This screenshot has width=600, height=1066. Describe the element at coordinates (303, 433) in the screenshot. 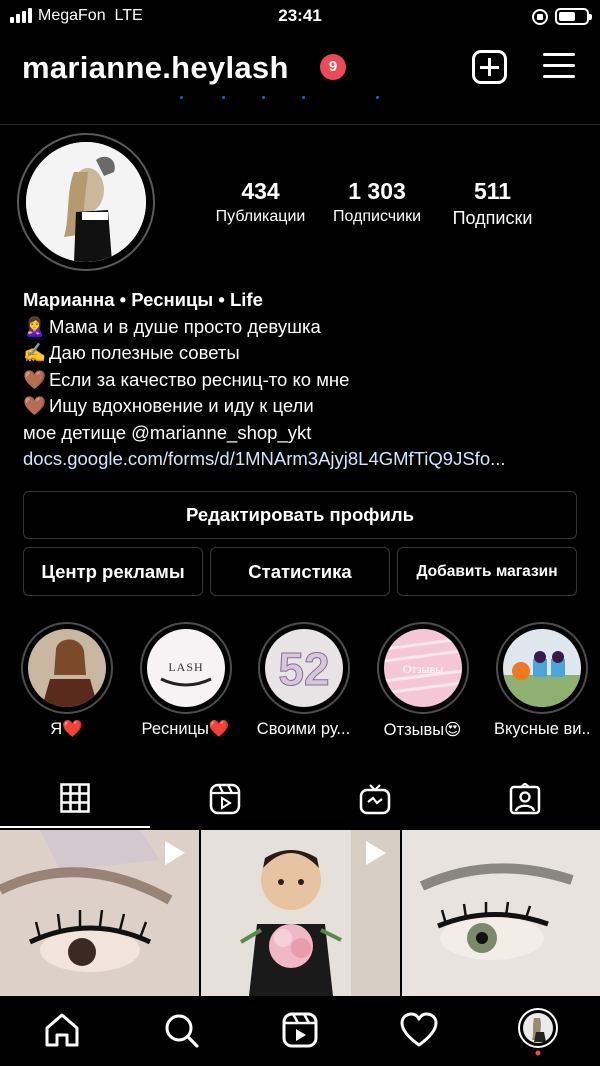

I see `shop-mention: мое детище @marianne_shop_ykt` at that location.